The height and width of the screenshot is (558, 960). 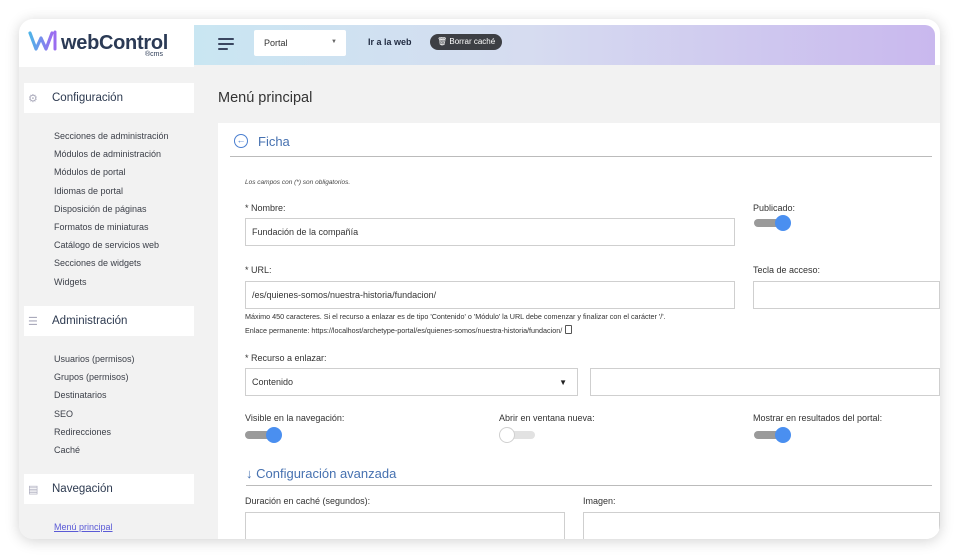 I want to click on url-label: * URL:, so click(x=258, y=270).